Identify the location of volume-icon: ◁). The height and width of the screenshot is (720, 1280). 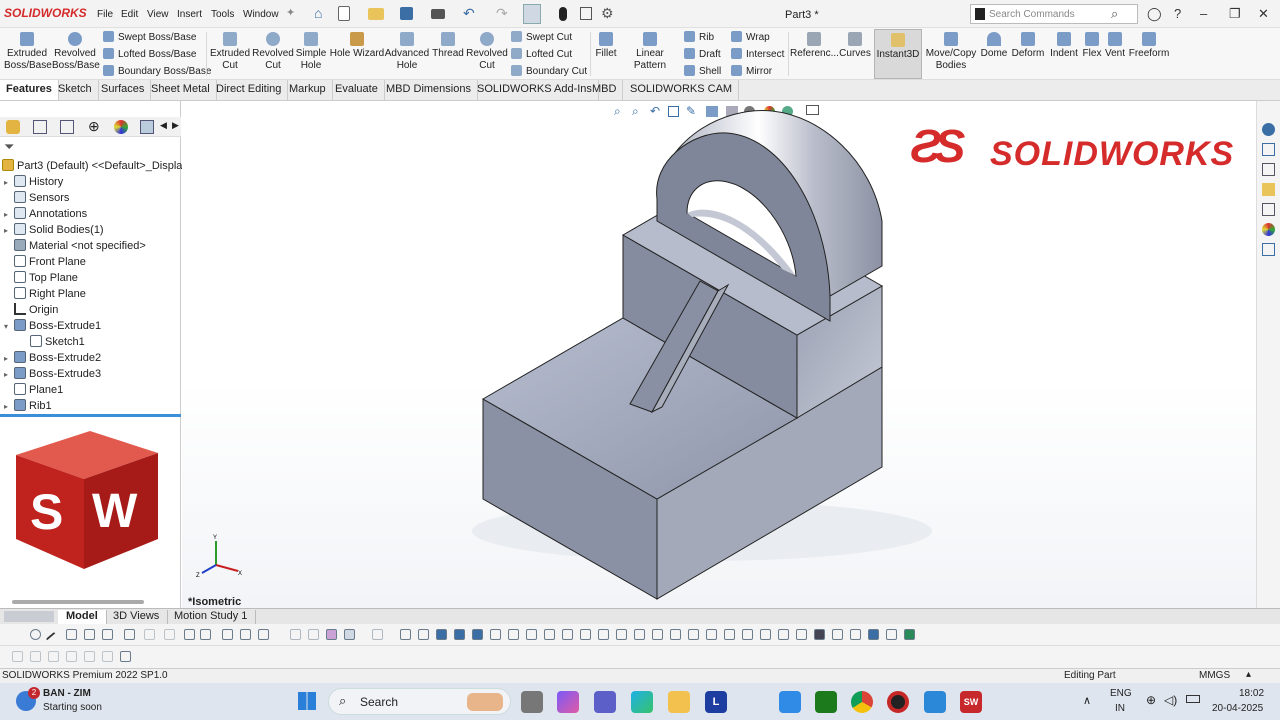
(1170, 700).